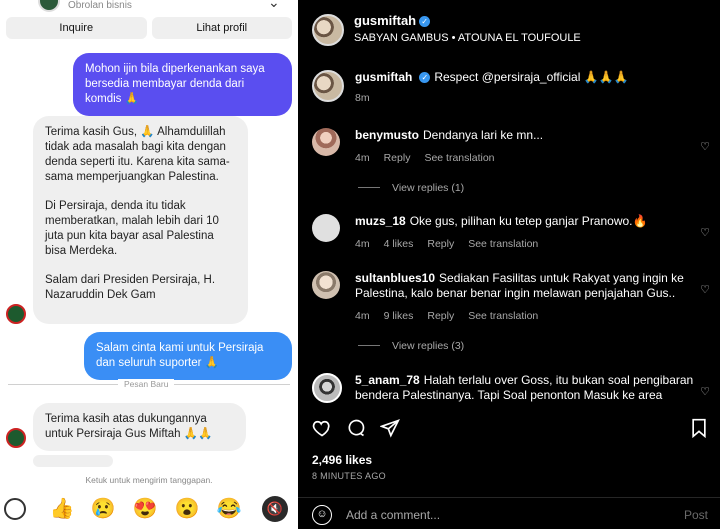  I want to click on post-audio: SABYAN GAMBUS • ATOUNA EL TOUFOULE, so click(467, 38).